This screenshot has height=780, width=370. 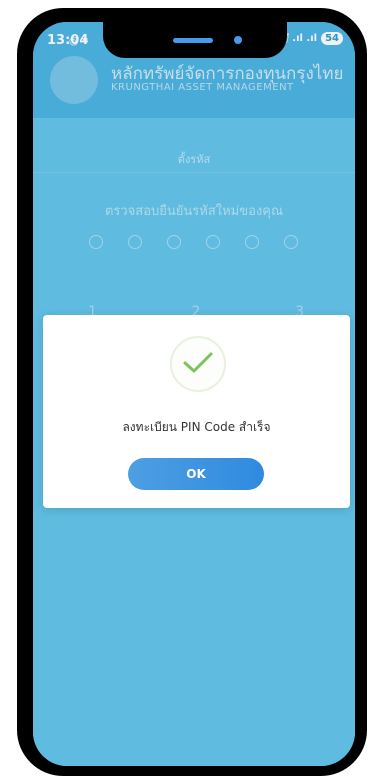 What do you see at coordinates (196, 474) in the screenshot?
I see `ok-button: OK` at bounding box center [196, 474].